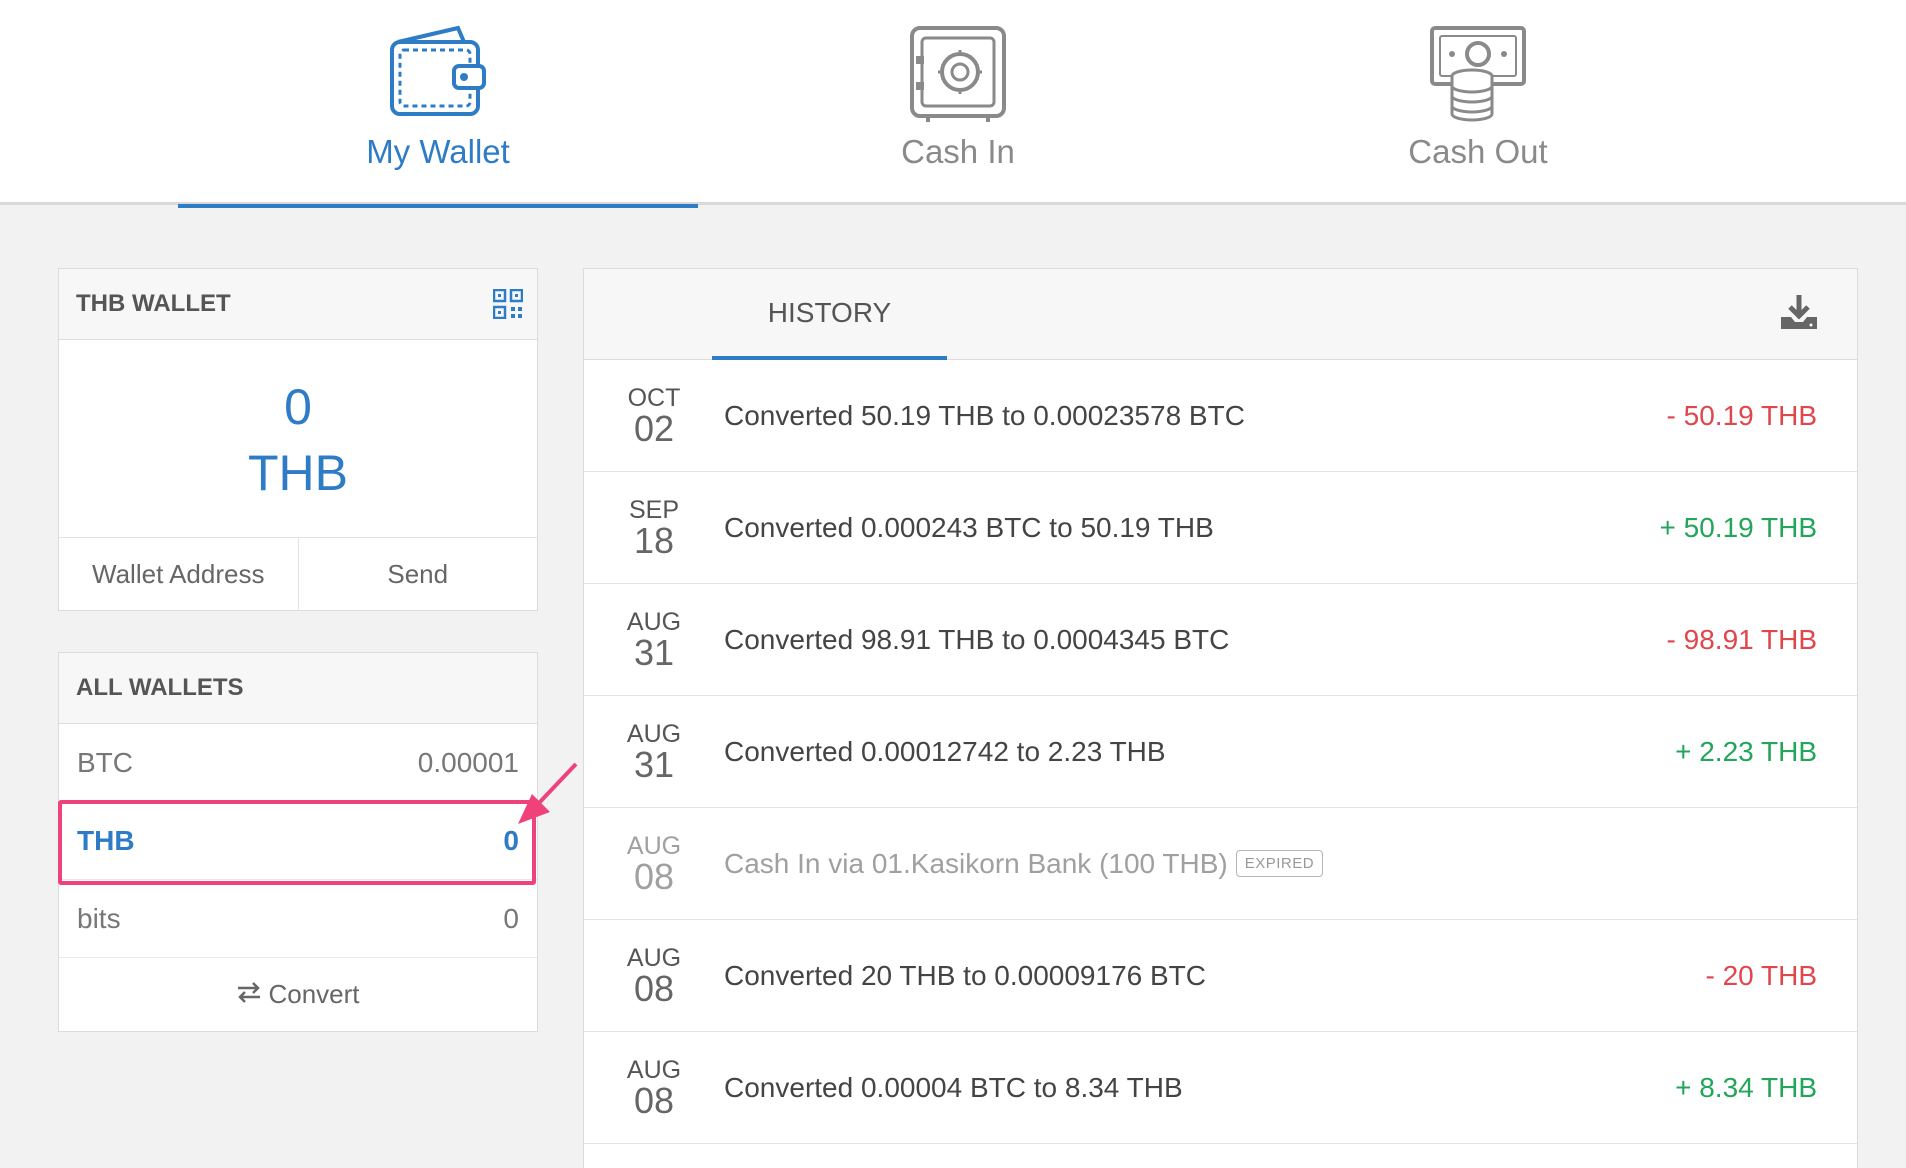  What do you see at coordinates (1220, 314) in the screenshot?
I see `history-header: HISTORY` at bounding box center [1220, 314].